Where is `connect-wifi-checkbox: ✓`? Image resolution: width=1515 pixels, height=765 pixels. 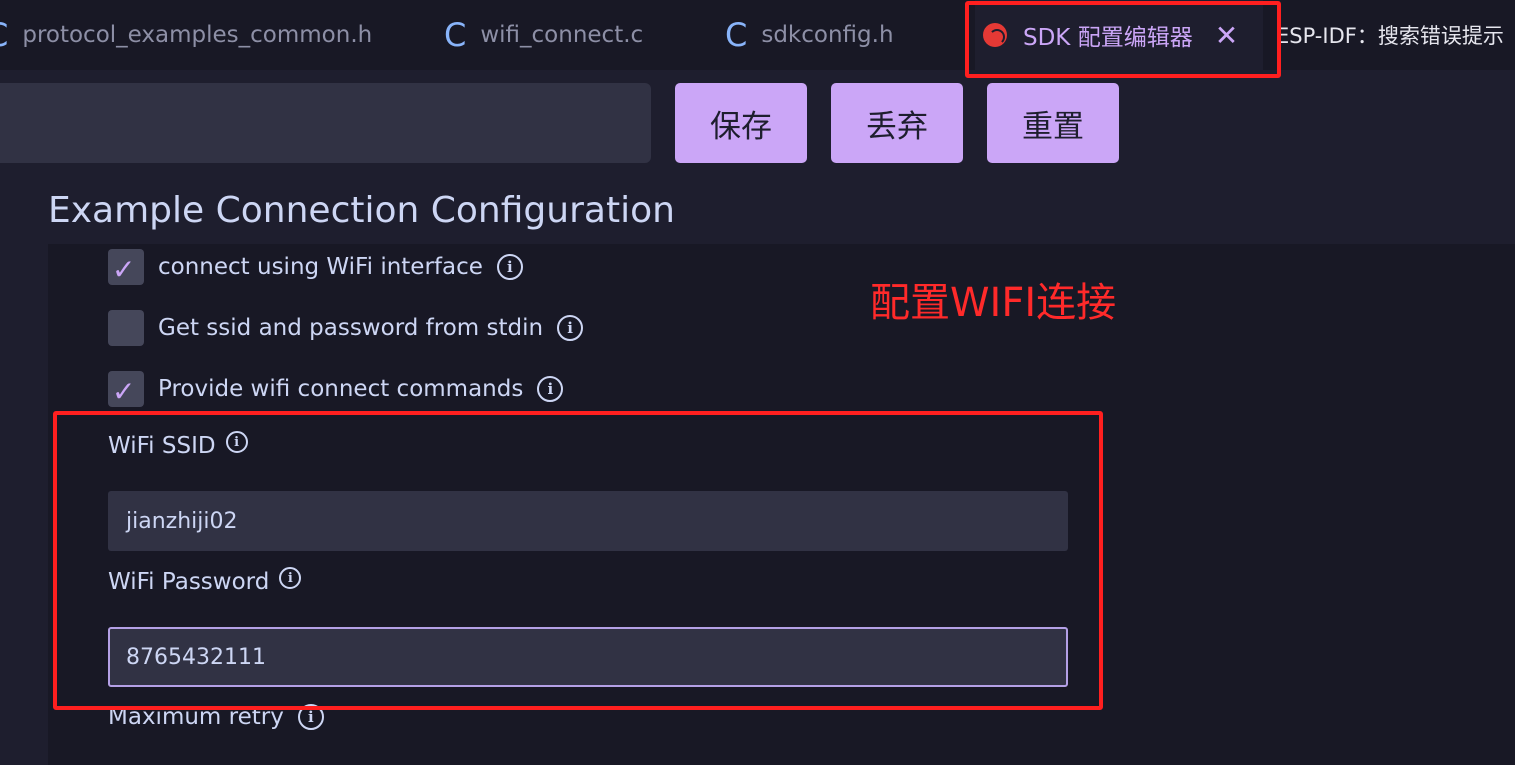
connect-wifi-checkbox: ✓ is located at coordinates (126, 267).